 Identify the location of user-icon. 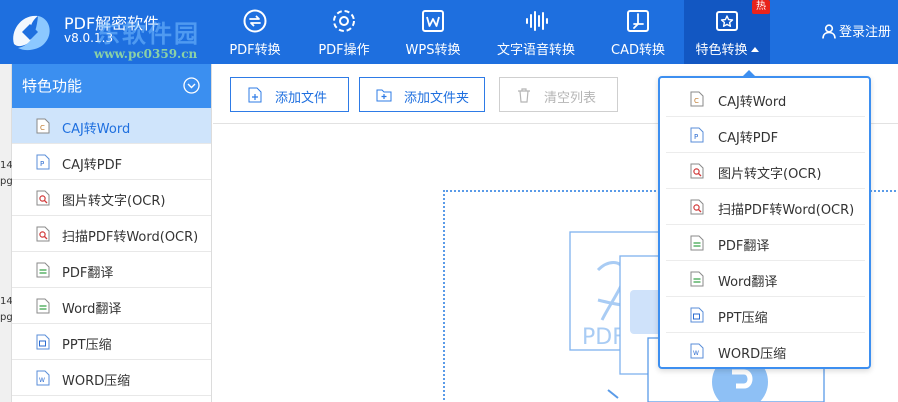
(829, 31).